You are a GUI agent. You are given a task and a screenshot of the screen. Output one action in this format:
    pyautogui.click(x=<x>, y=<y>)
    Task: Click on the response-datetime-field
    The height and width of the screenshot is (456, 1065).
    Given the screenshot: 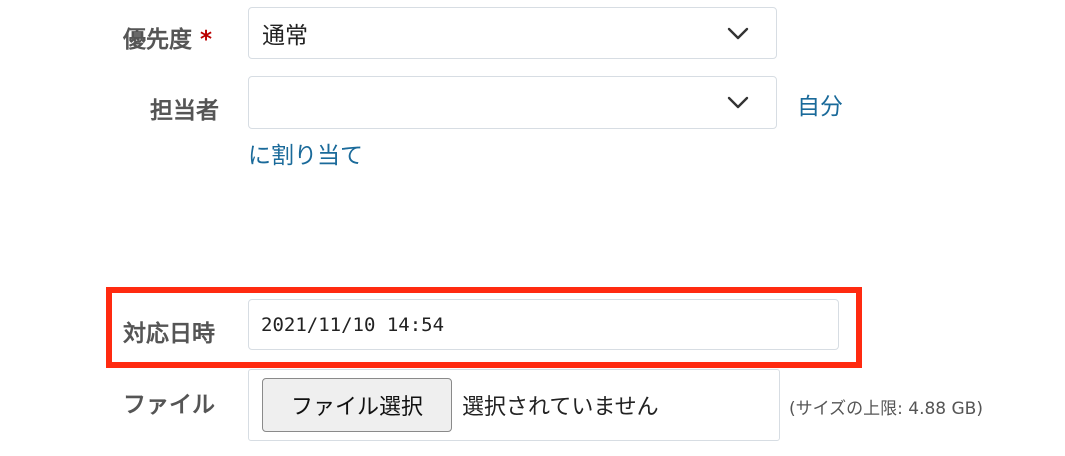 What is the action you would take?
    pyautogui.click(x=543, y=324)
    